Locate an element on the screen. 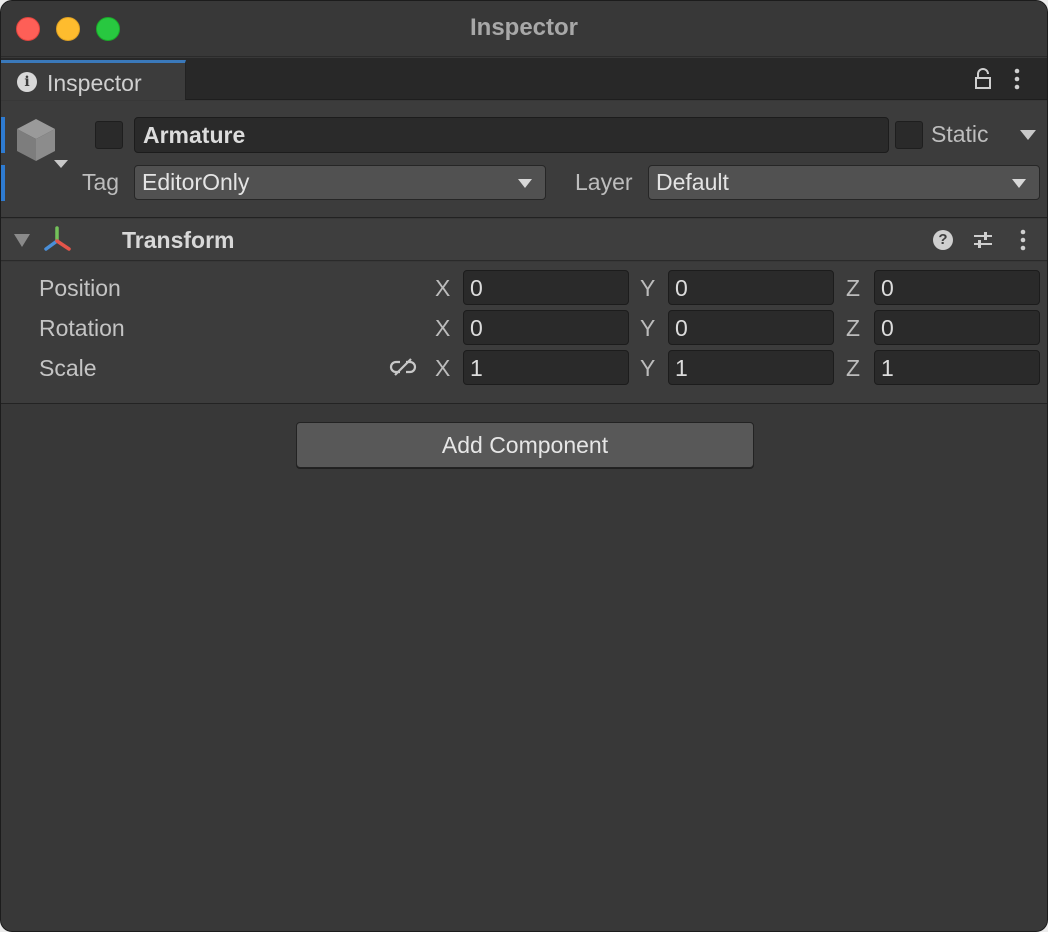 This screenshot has width=1048, height=932. rotation-label: Rotation is located at coordinates (82, 328).